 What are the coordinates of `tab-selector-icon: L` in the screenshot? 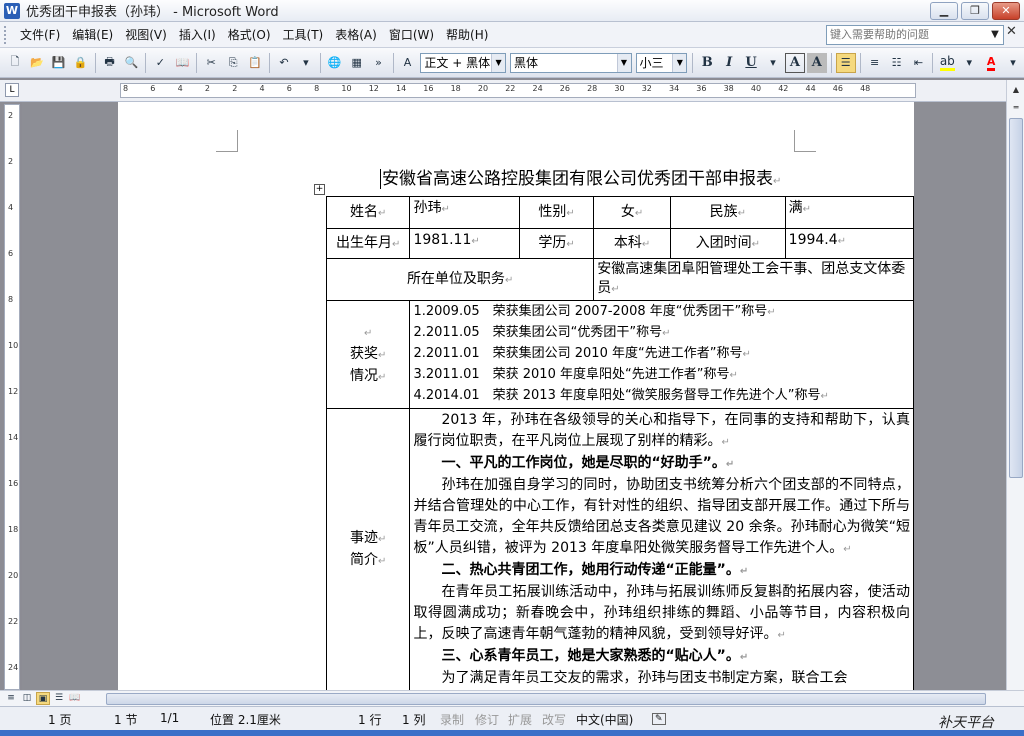 It's located at (12, 90).